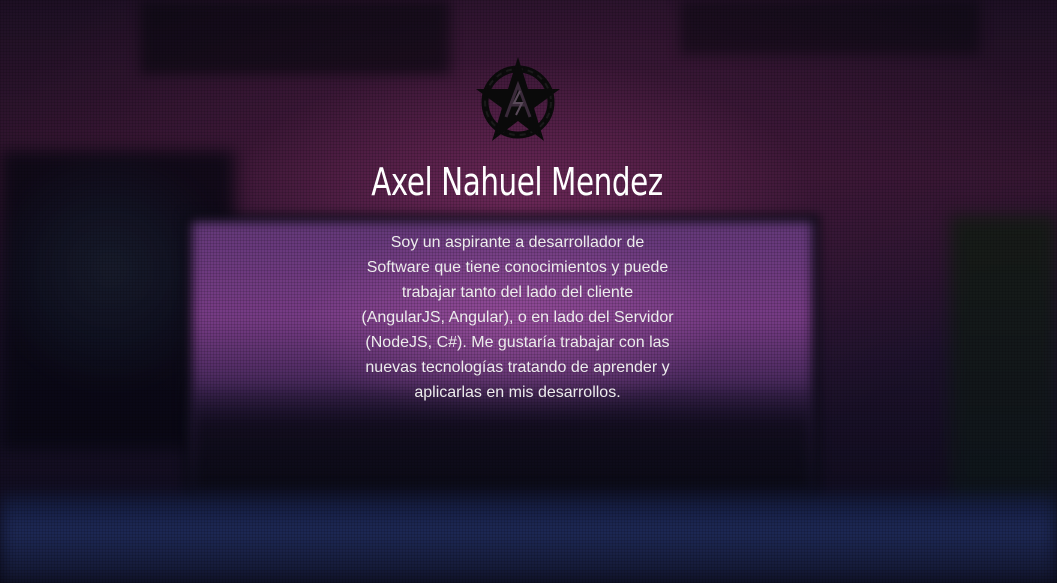 This screenshot has width=1057, height=583. I want to click on pentagram-star-logo-icon, so click(518, 99).